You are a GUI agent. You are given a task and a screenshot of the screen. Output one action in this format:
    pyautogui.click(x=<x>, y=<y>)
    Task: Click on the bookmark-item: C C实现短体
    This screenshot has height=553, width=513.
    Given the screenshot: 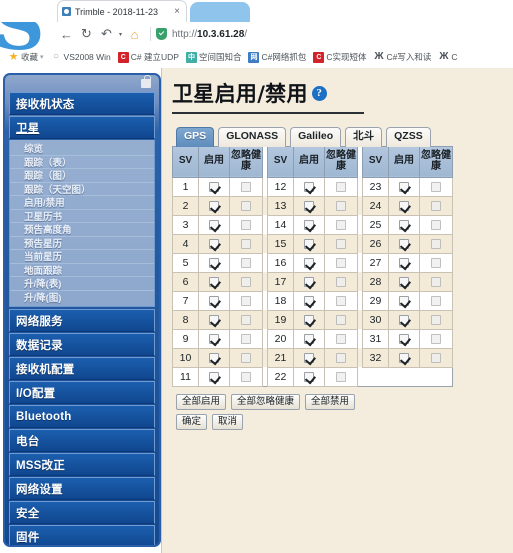 What is the action you would take?
    pyautogui.click(x=340, y=57)
    